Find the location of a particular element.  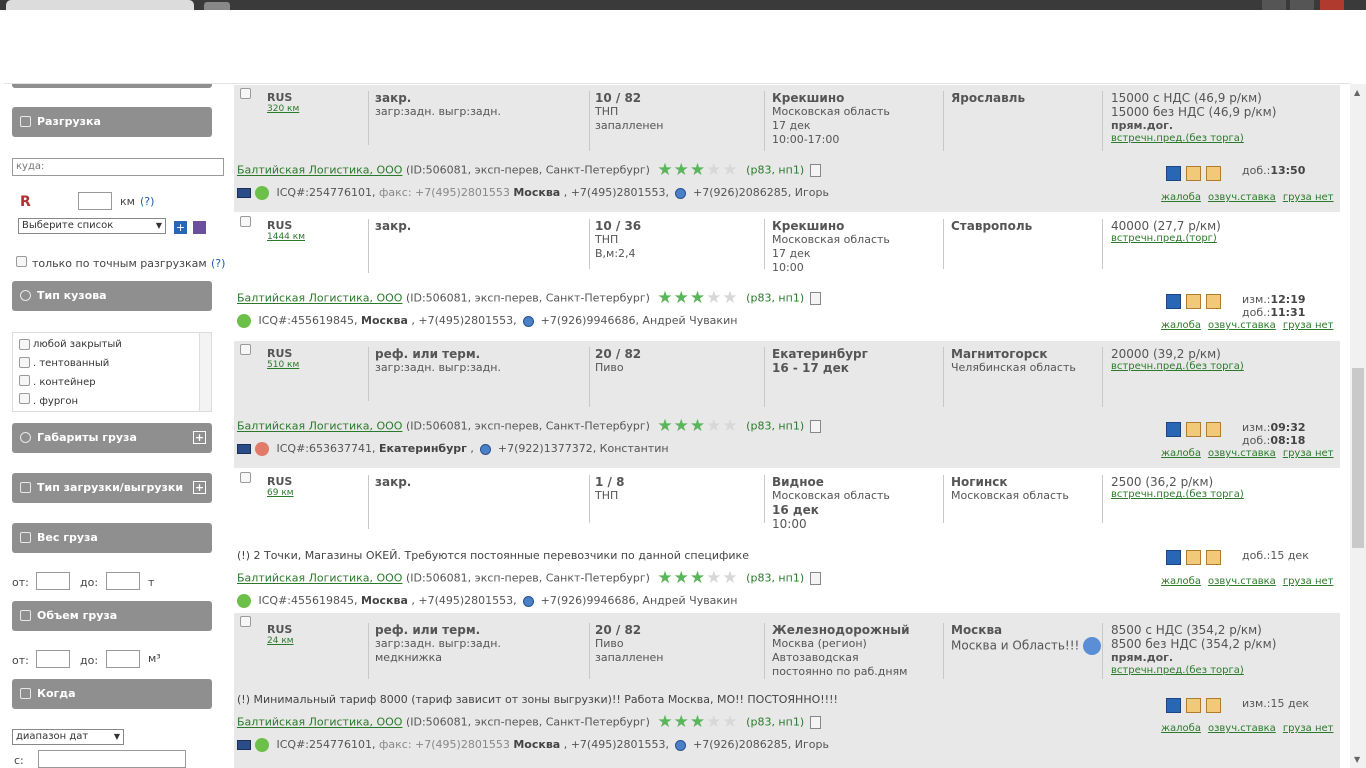

weight-from-input is located at coordinates (53, 581).